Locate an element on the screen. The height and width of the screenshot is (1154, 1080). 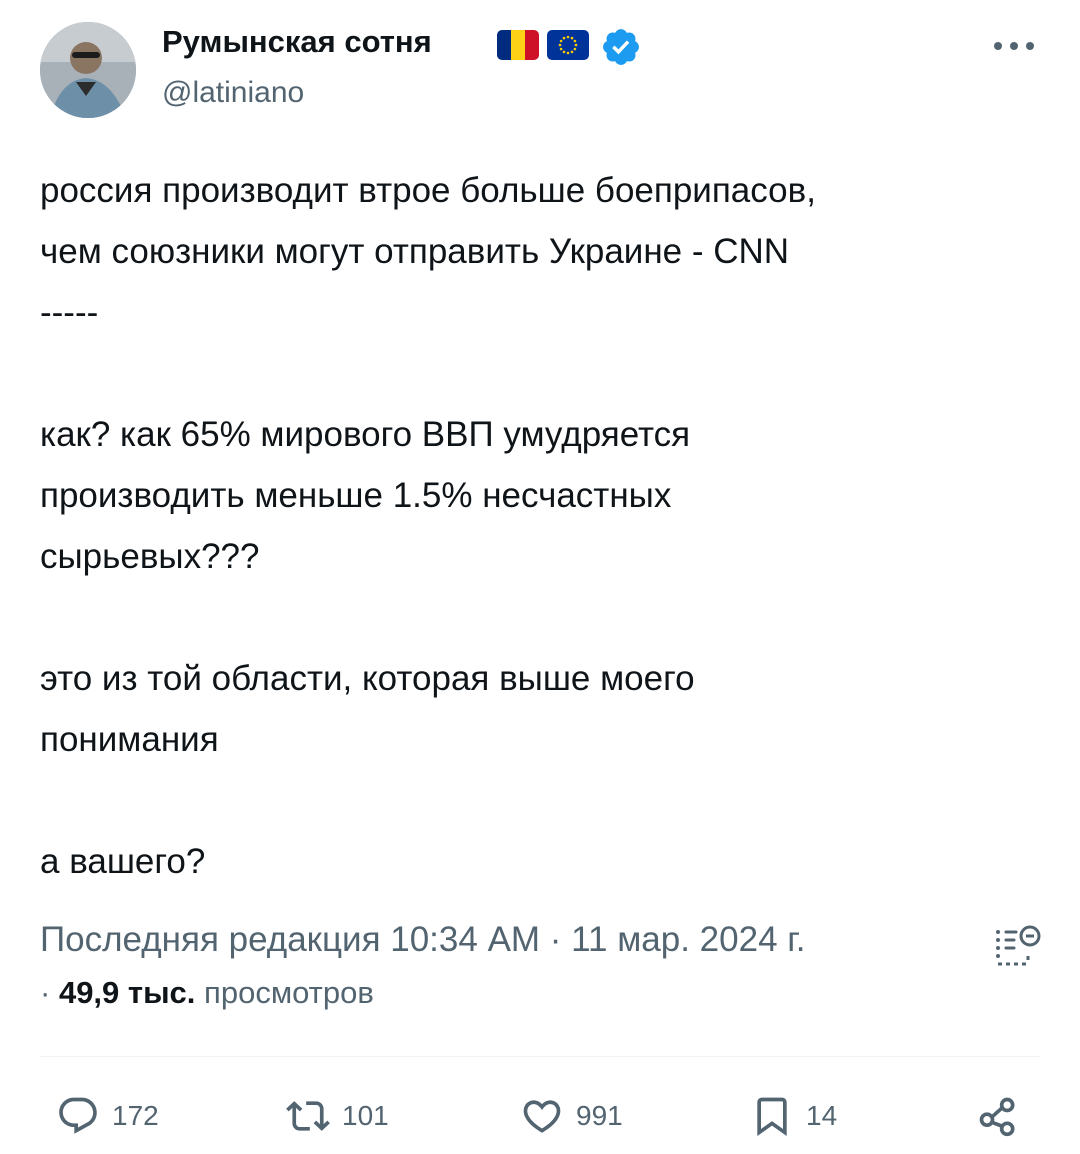
more-options-icon is located at coordinates (1014, 46).